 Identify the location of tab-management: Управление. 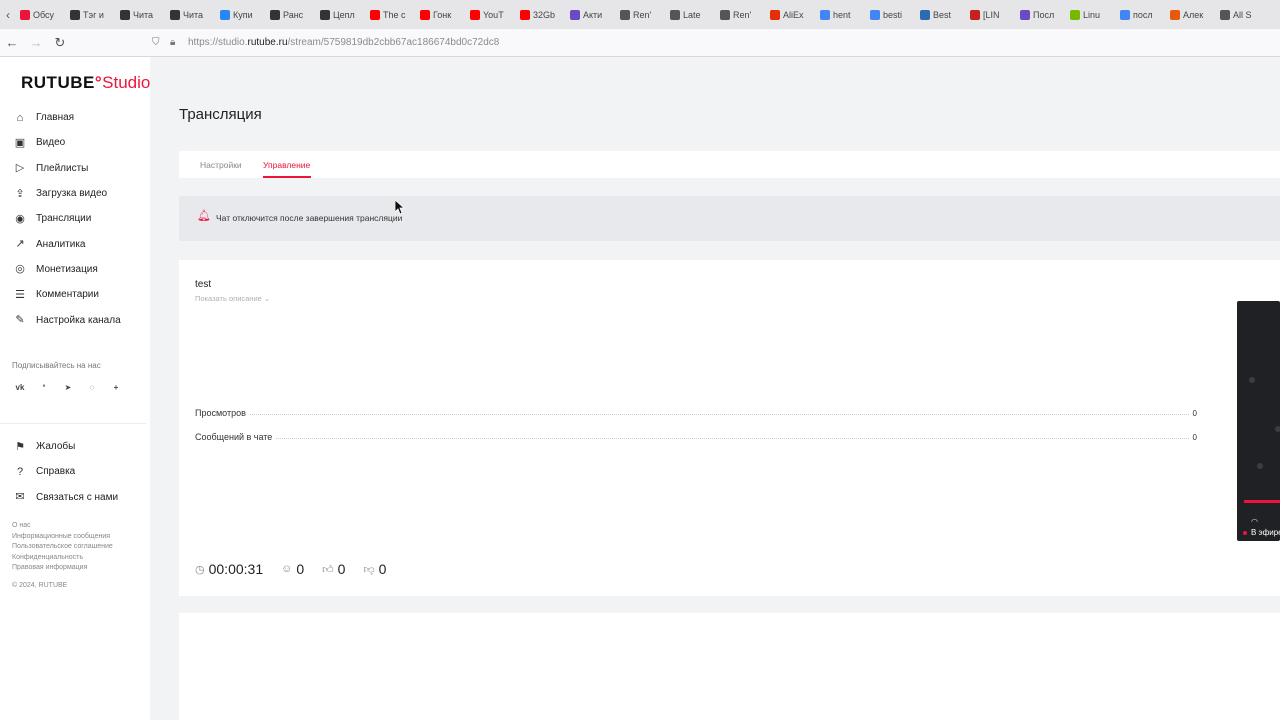
(286, 165).